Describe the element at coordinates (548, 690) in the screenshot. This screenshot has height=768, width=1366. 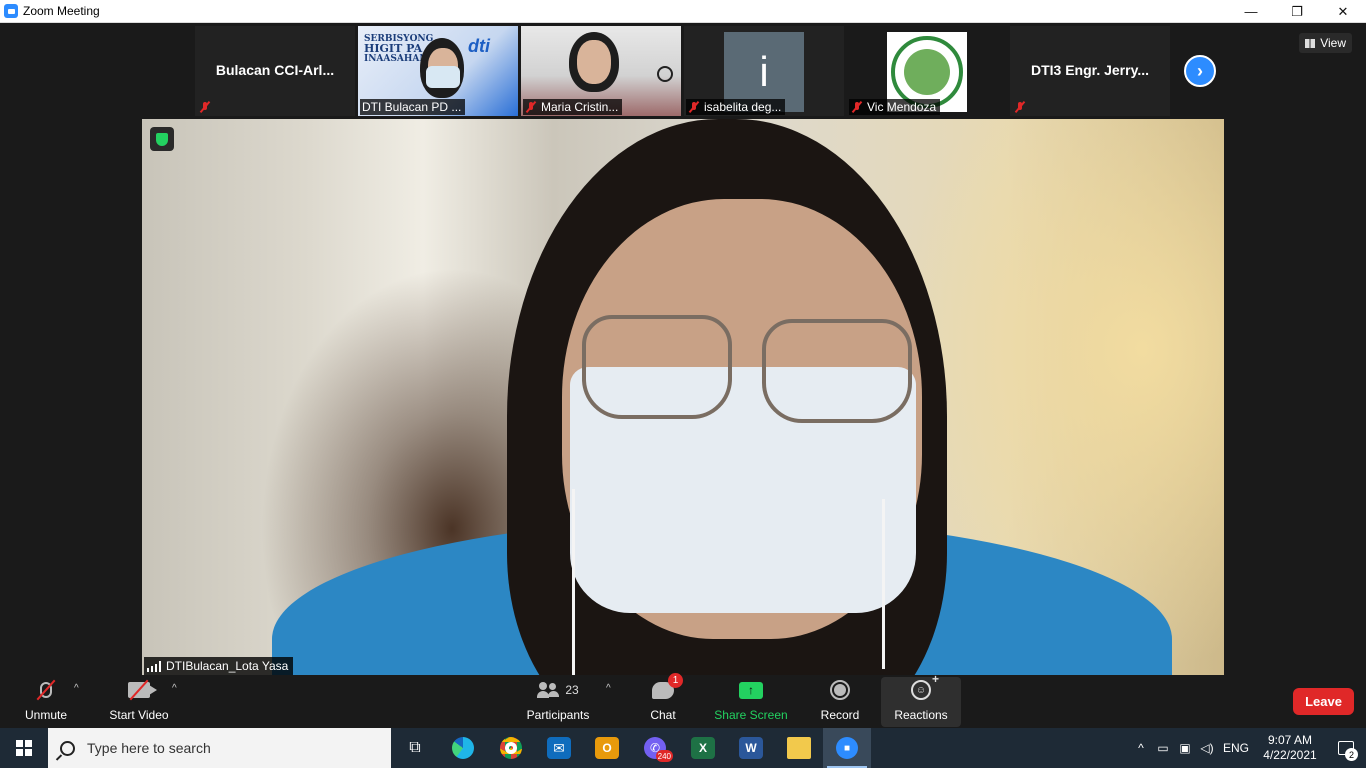
I see `participants-icon` at that location.